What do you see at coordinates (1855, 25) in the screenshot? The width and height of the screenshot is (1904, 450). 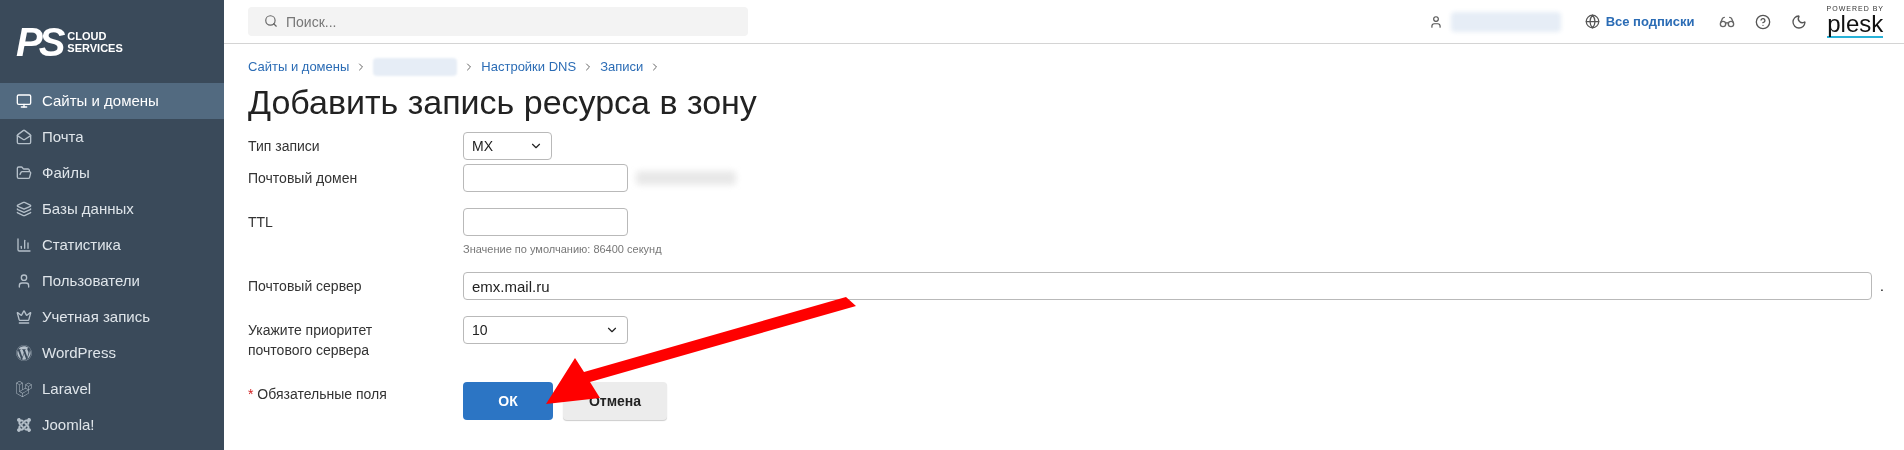 I see `plesk-logo: plesk` at bounding box center [1855, 25].